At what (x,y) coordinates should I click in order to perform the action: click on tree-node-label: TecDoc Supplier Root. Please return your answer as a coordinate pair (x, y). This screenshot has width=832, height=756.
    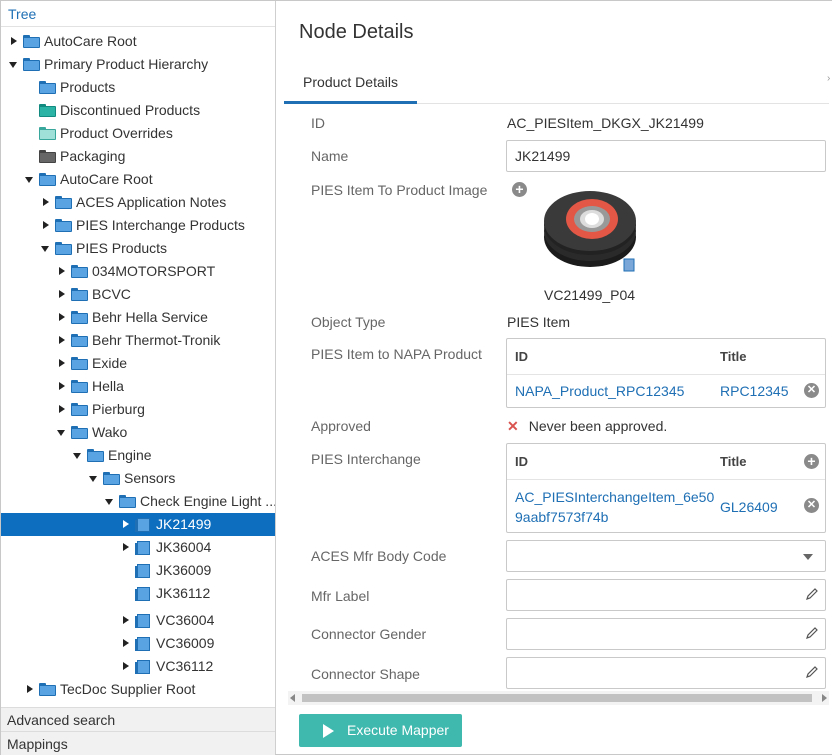
    Looking at the image, I should click on (128, 689).